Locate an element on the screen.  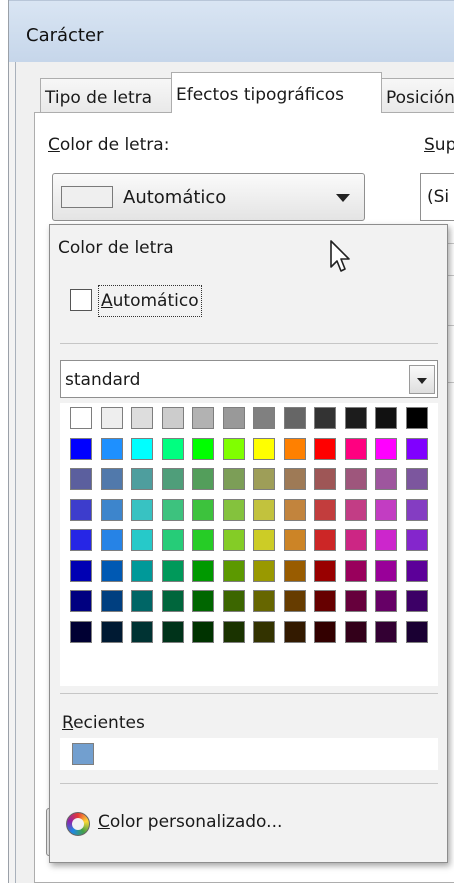
palette-dropdown-button is located at coordinates (422, 379).